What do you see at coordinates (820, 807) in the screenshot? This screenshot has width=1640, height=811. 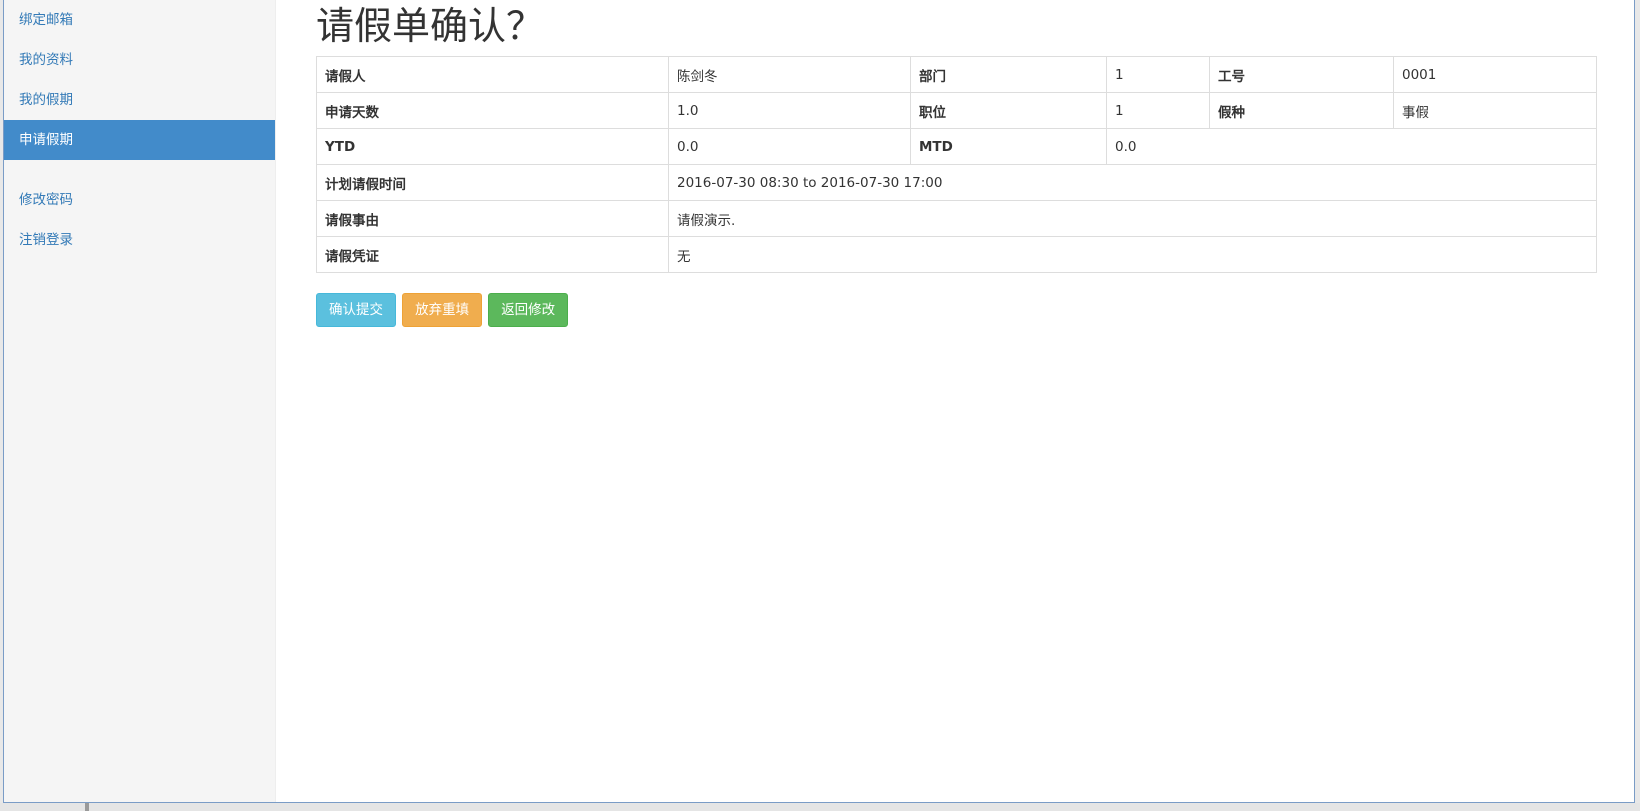 I see `bottom-edge` at bounding box center [820, 807].